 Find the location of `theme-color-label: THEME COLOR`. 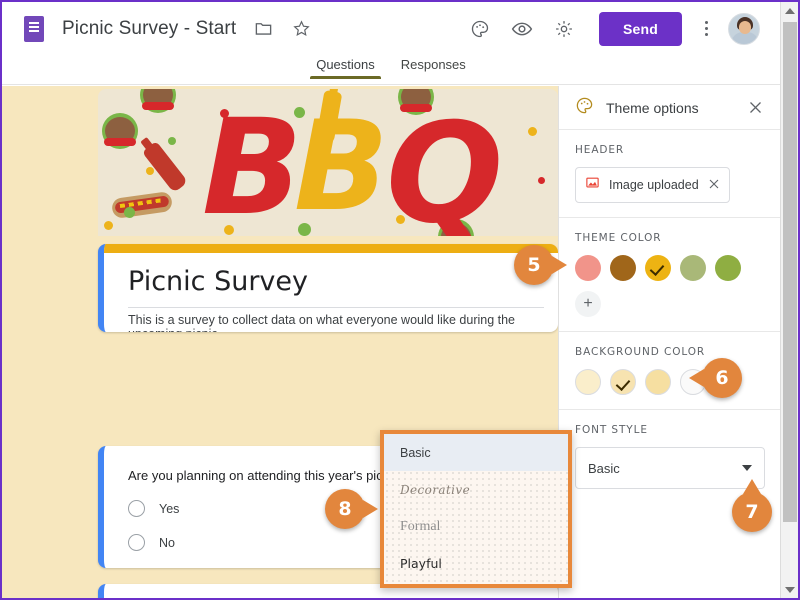

theme-color-label: THEME COLOR is located at coordinates (618, 238).